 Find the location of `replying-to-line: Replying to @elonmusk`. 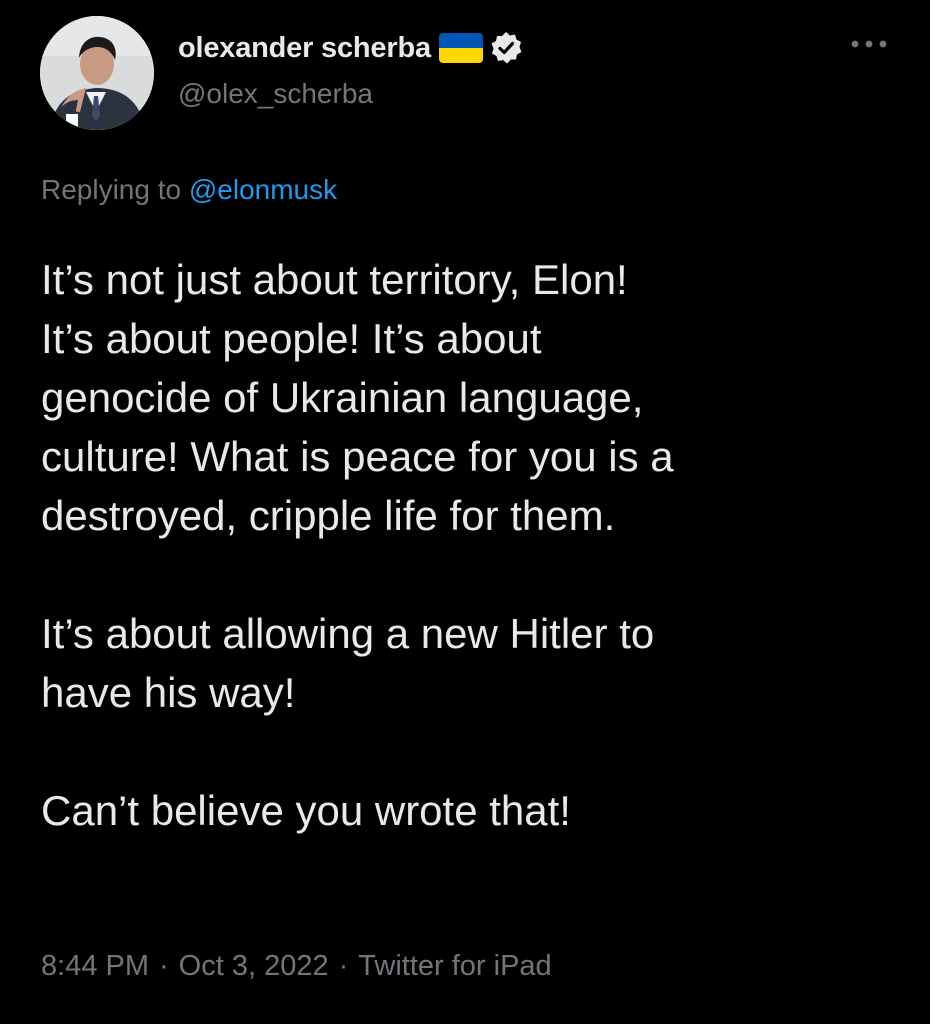

replying-to-line: Replying to @elonmusk is located at coordinates (189, 190).